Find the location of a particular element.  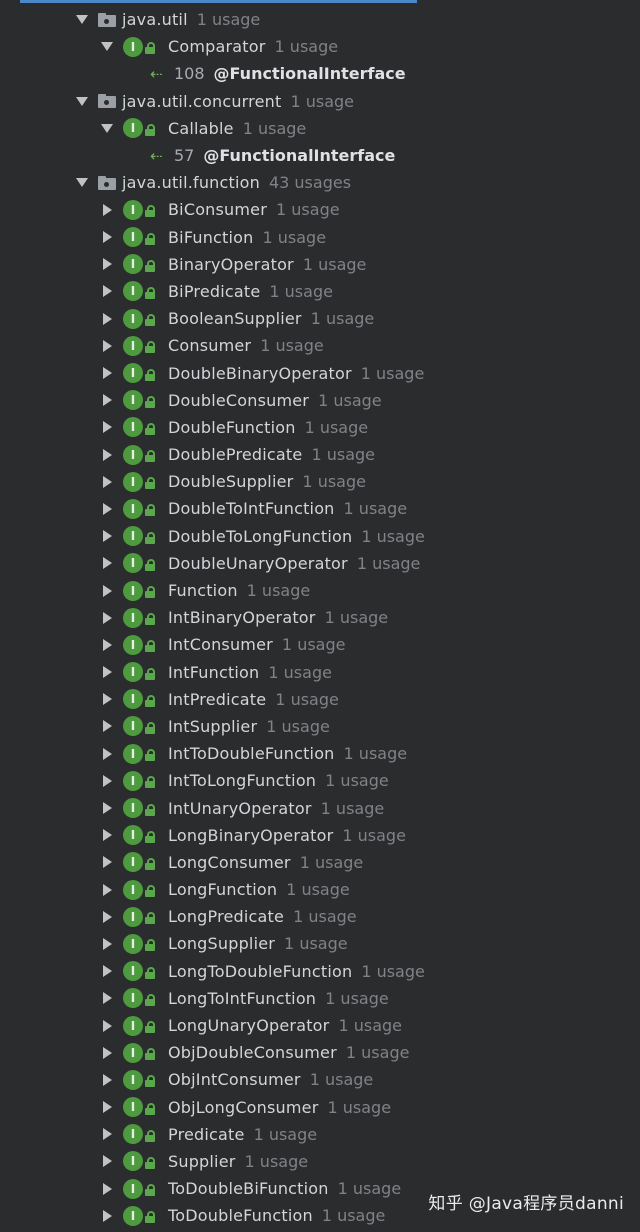

interface-row: I ObjDoubleConsumer 1 usage is located at coordinates (320, 1052).